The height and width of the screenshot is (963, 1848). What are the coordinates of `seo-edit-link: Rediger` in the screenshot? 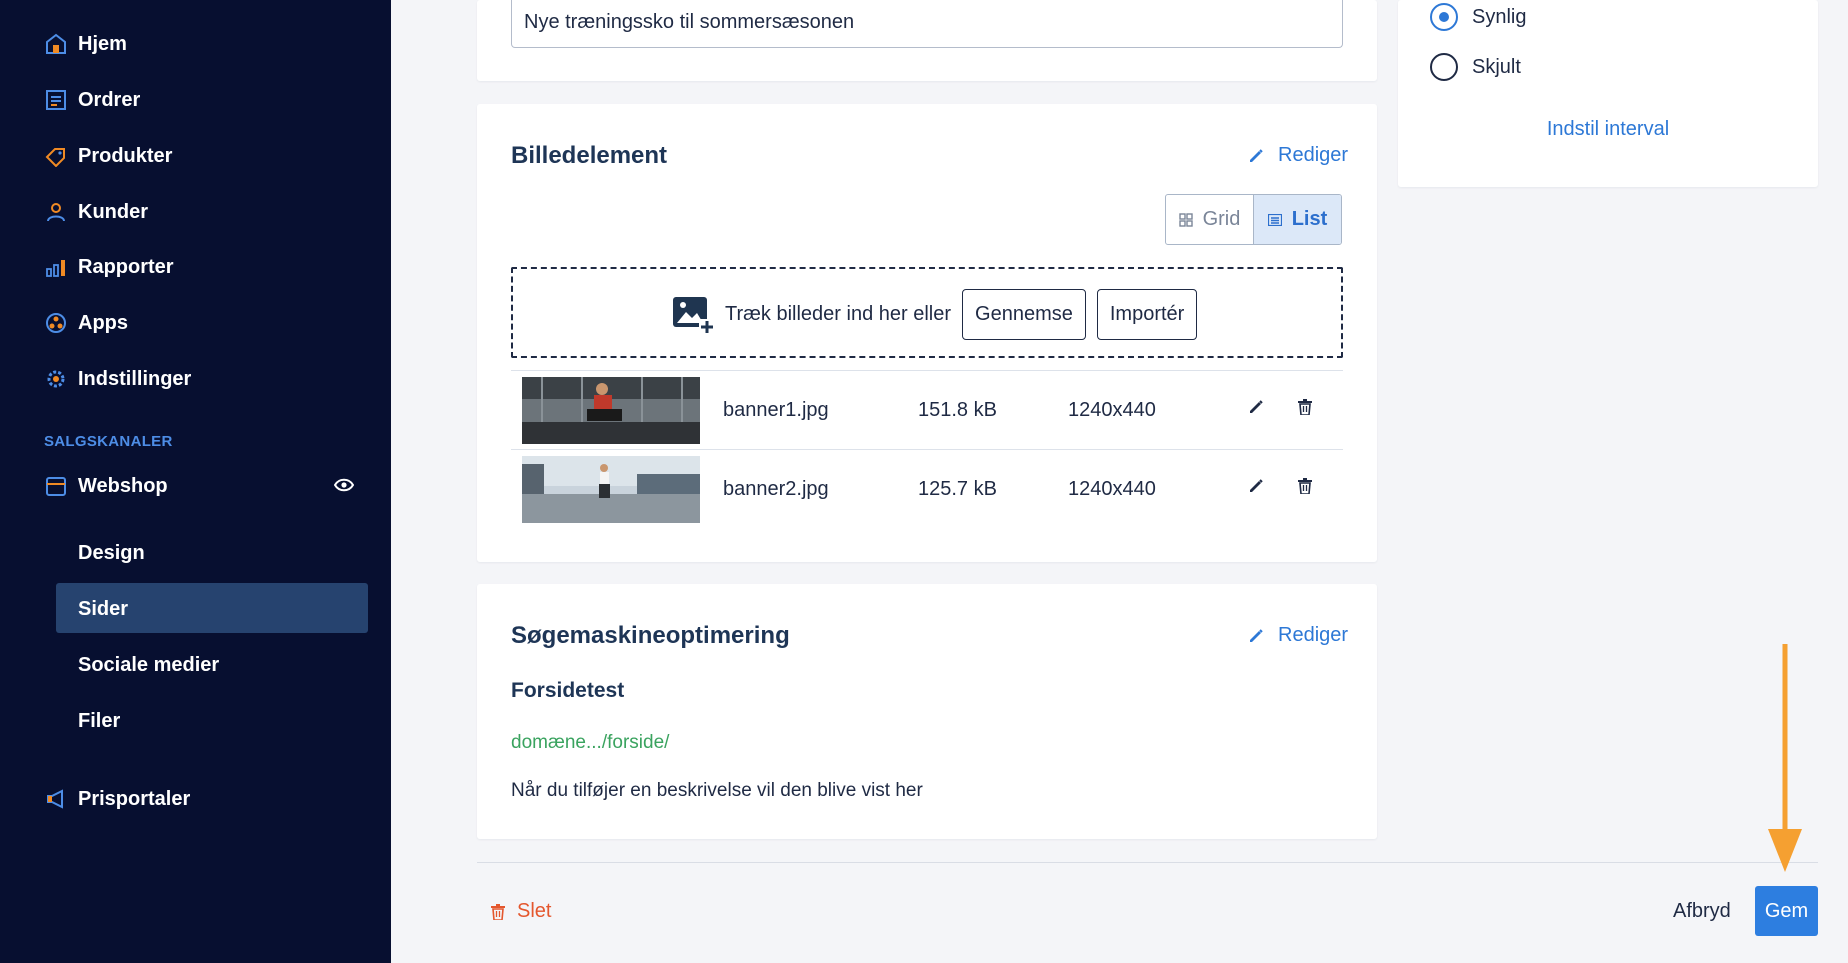 It's located at (1298, 635).